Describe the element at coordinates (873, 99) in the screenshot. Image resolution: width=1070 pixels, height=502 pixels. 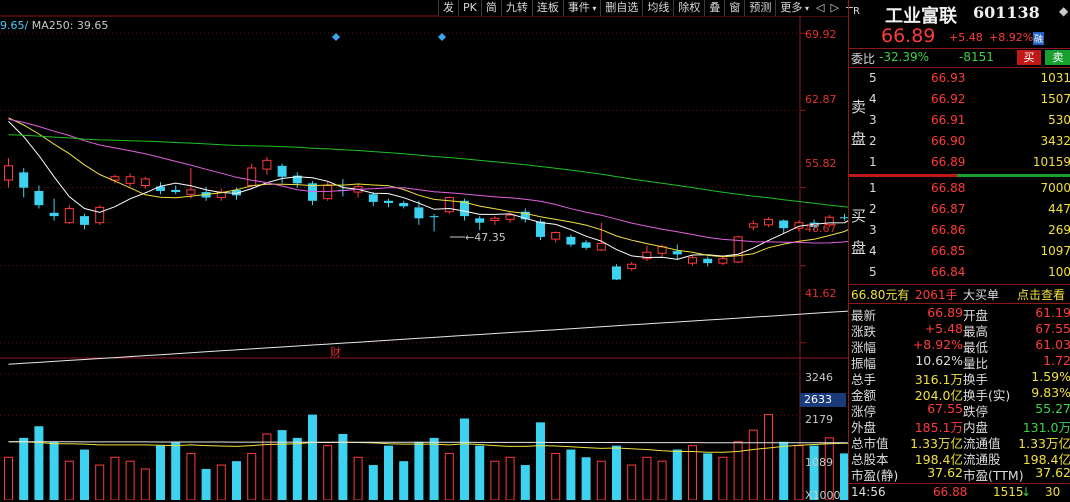
I see `ask-level: 4` at that location.